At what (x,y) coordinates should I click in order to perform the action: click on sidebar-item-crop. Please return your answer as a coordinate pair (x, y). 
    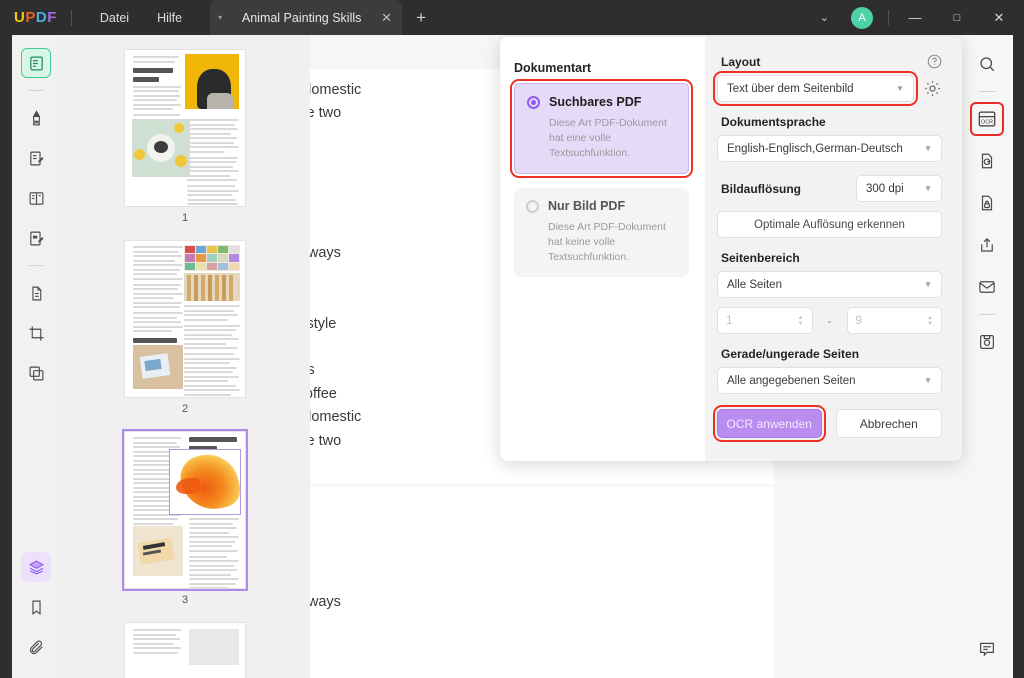
    Looking at the image, I should click on (36, 333).